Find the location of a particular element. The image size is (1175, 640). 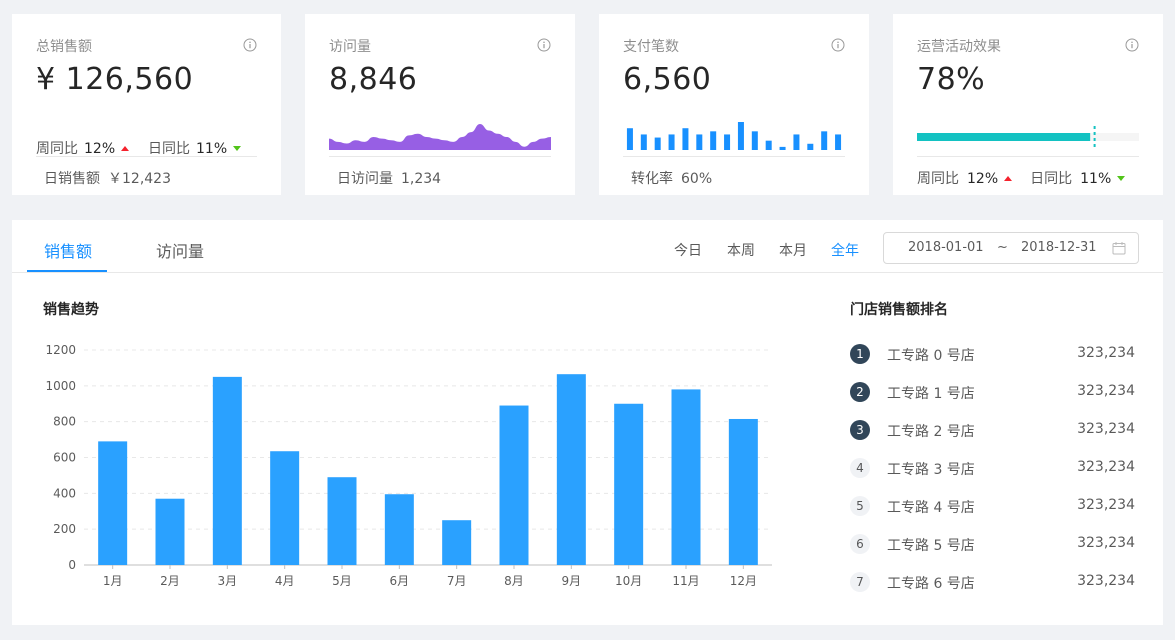

wow-trend: 周同比 12% is located at coordinates (83, 148).